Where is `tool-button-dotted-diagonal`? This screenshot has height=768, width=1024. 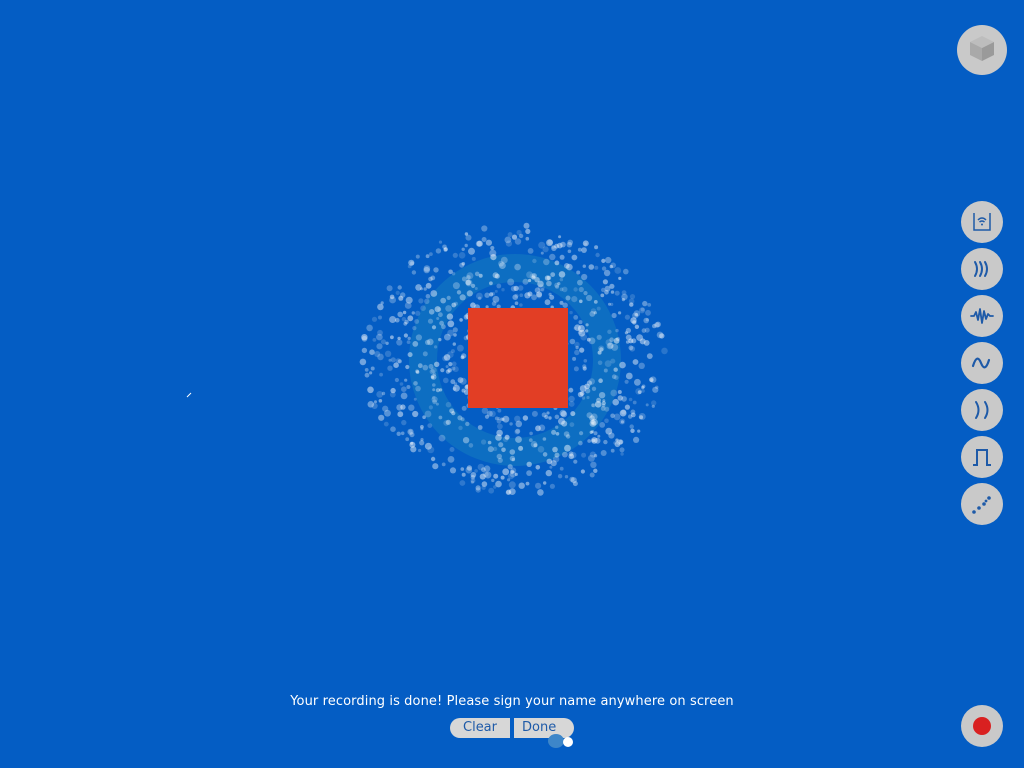
tool-button-dotted-diagonal is located at coordinates (982, 504).